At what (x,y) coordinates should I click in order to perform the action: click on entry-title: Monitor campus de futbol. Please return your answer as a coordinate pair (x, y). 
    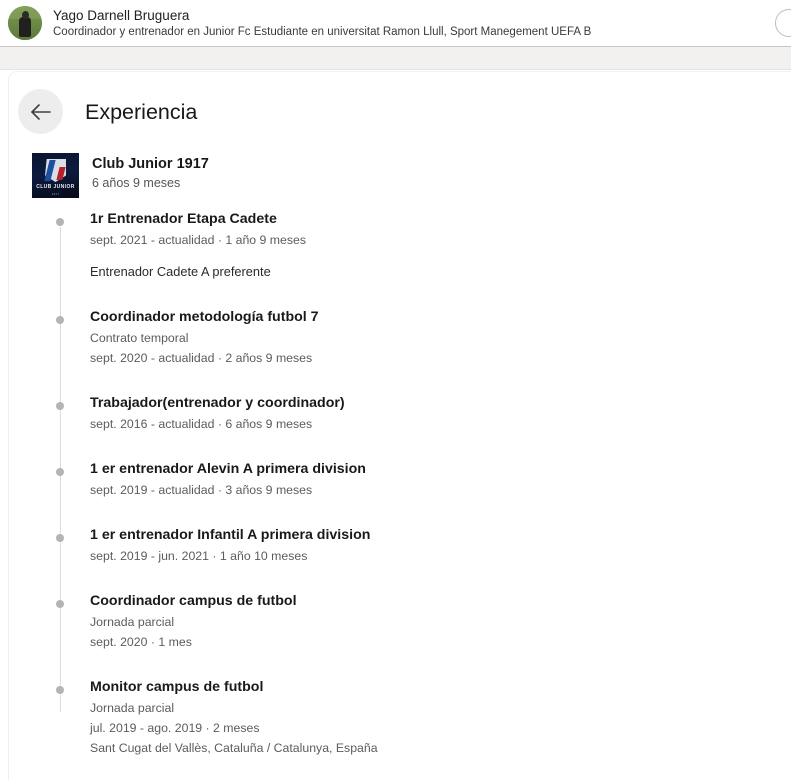
    Looking at the image, I should click on (177, 687).